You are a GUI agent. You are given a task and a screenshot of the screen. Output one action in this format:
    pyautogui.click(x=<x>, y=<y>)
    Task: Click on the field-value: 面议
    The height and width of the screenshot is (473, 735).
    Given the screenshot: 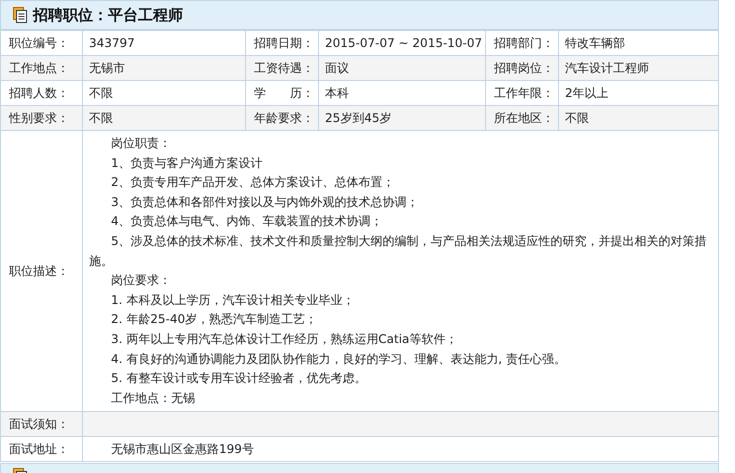 What is the action you would take?
    pyautogui.click(x=402, y=68)
    